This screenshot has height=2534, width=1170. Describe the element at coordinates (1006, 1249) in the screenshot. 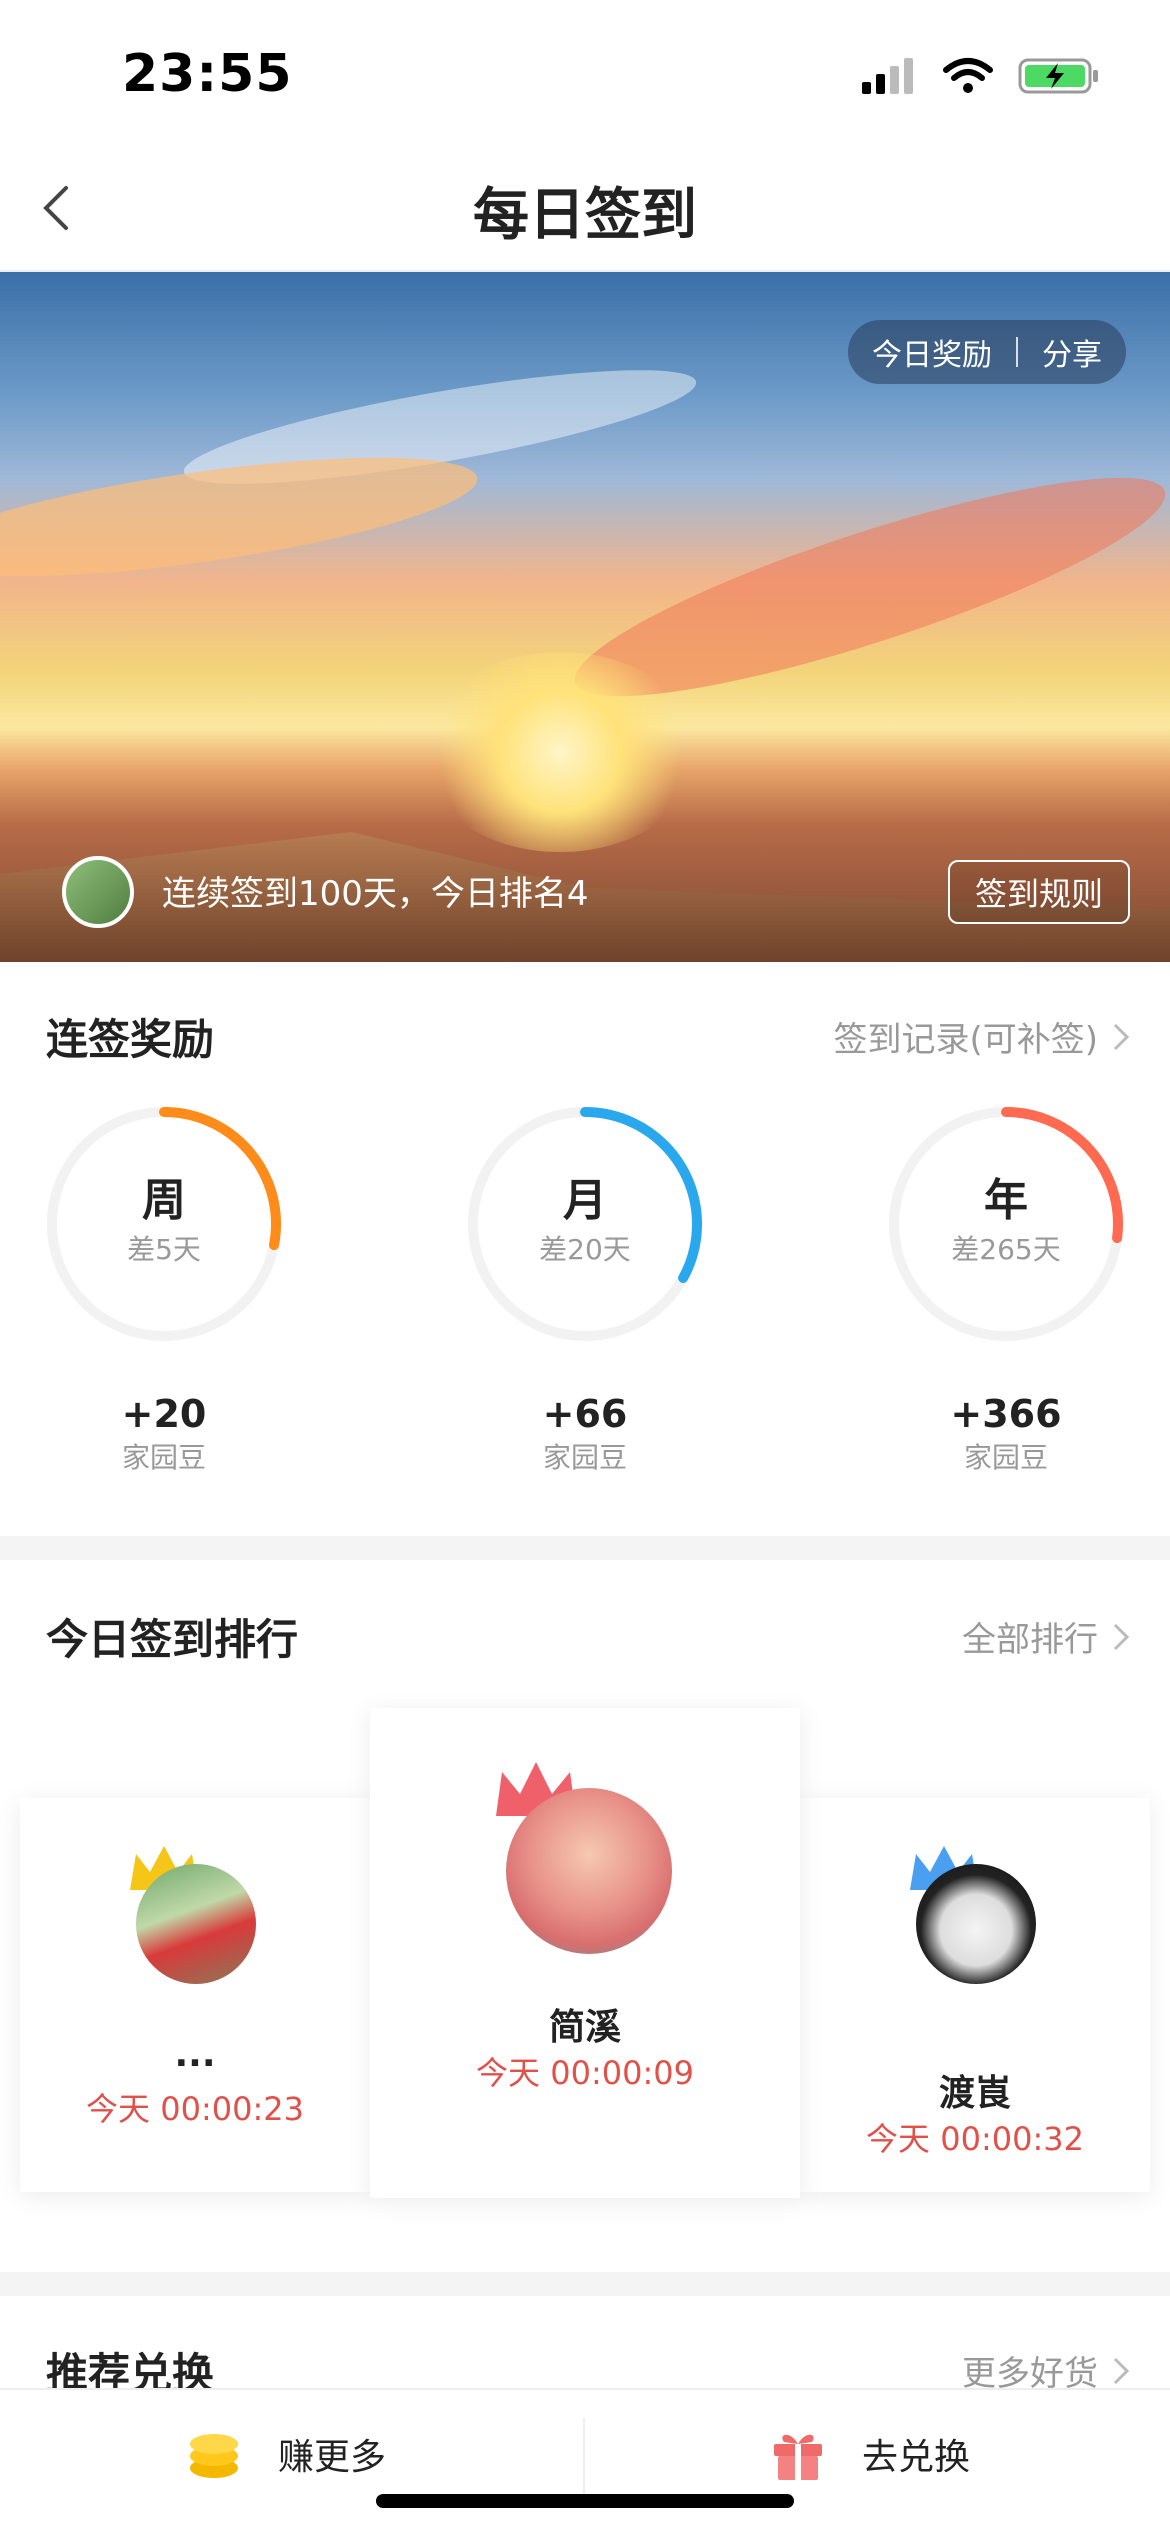

I see `ring-remaining: 差265天` at that location.